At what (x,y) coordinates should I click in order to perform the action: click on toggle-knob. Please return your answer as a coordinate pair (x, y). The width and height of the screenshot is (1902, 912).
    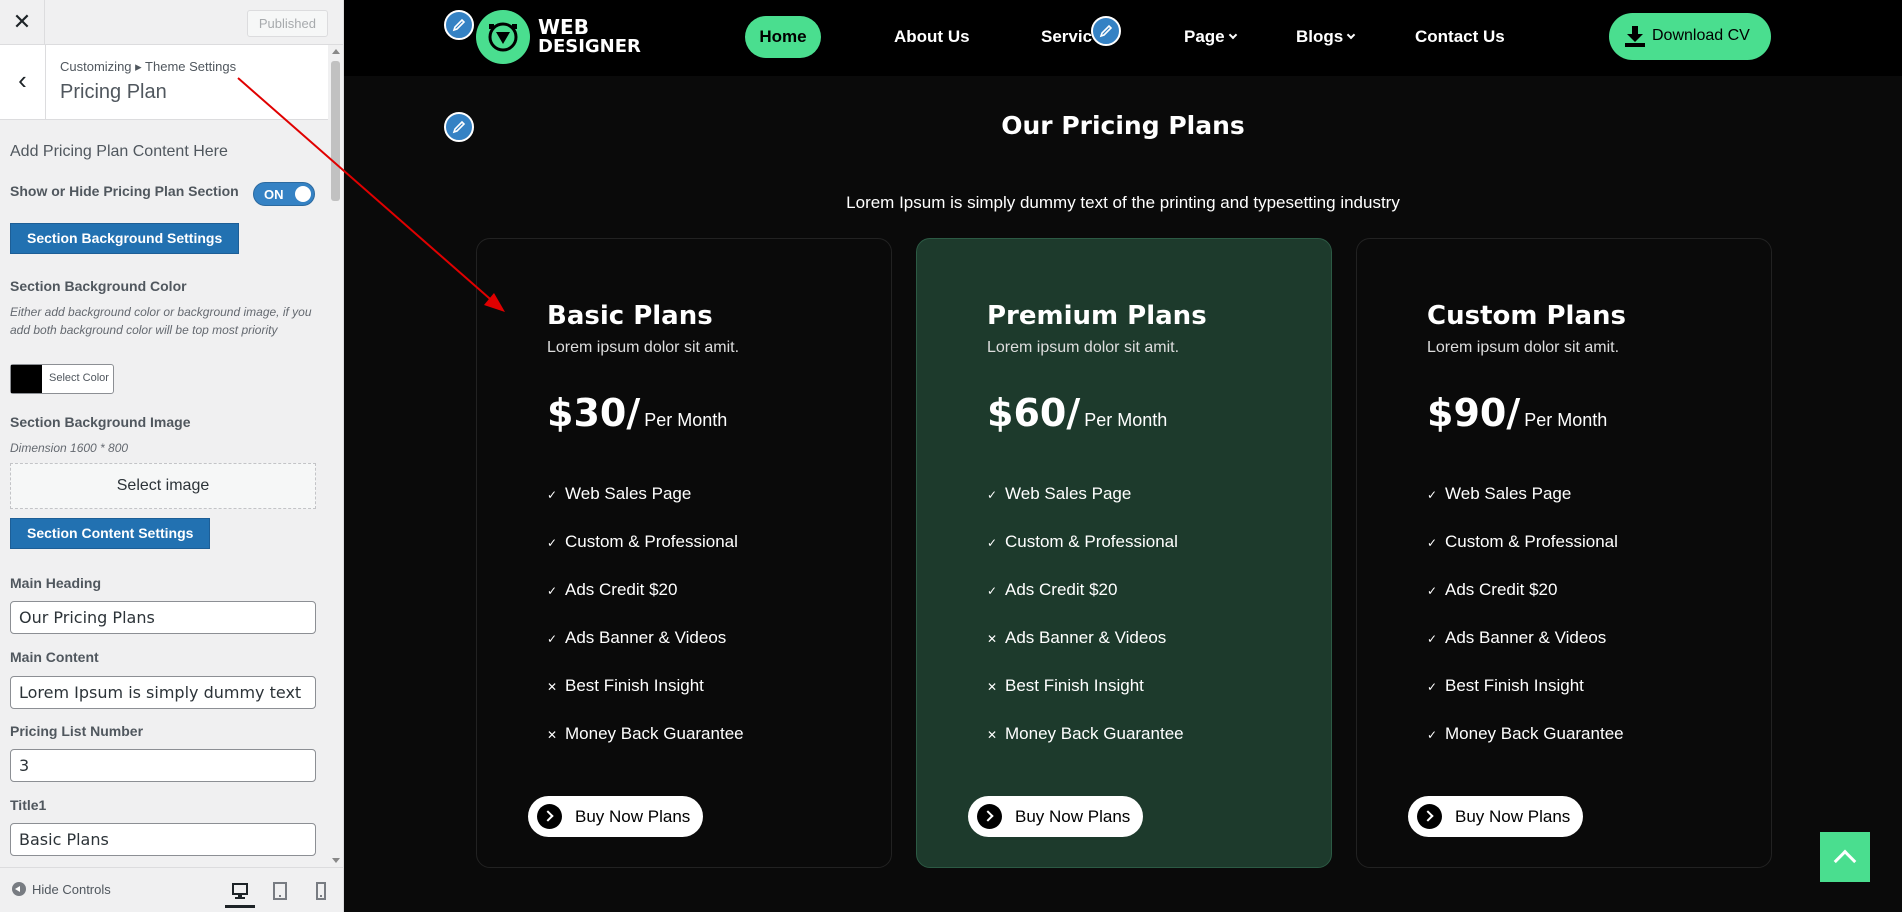
    Looking at the image, I should click on (303, 194).